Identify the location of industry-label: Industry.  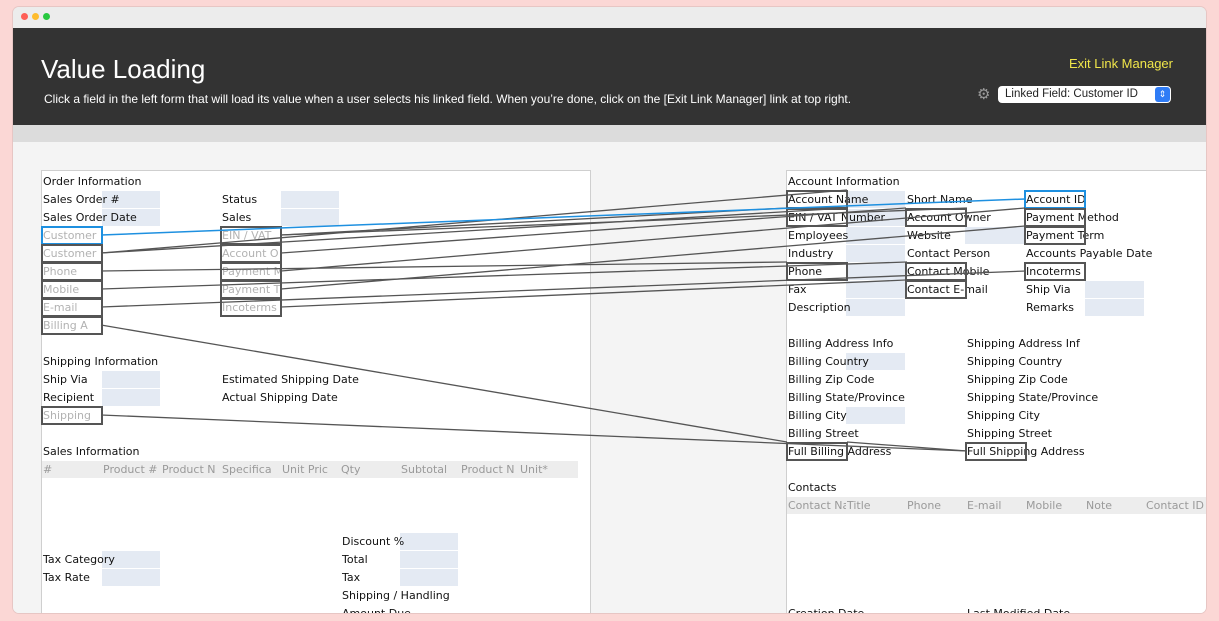
(846, 253).